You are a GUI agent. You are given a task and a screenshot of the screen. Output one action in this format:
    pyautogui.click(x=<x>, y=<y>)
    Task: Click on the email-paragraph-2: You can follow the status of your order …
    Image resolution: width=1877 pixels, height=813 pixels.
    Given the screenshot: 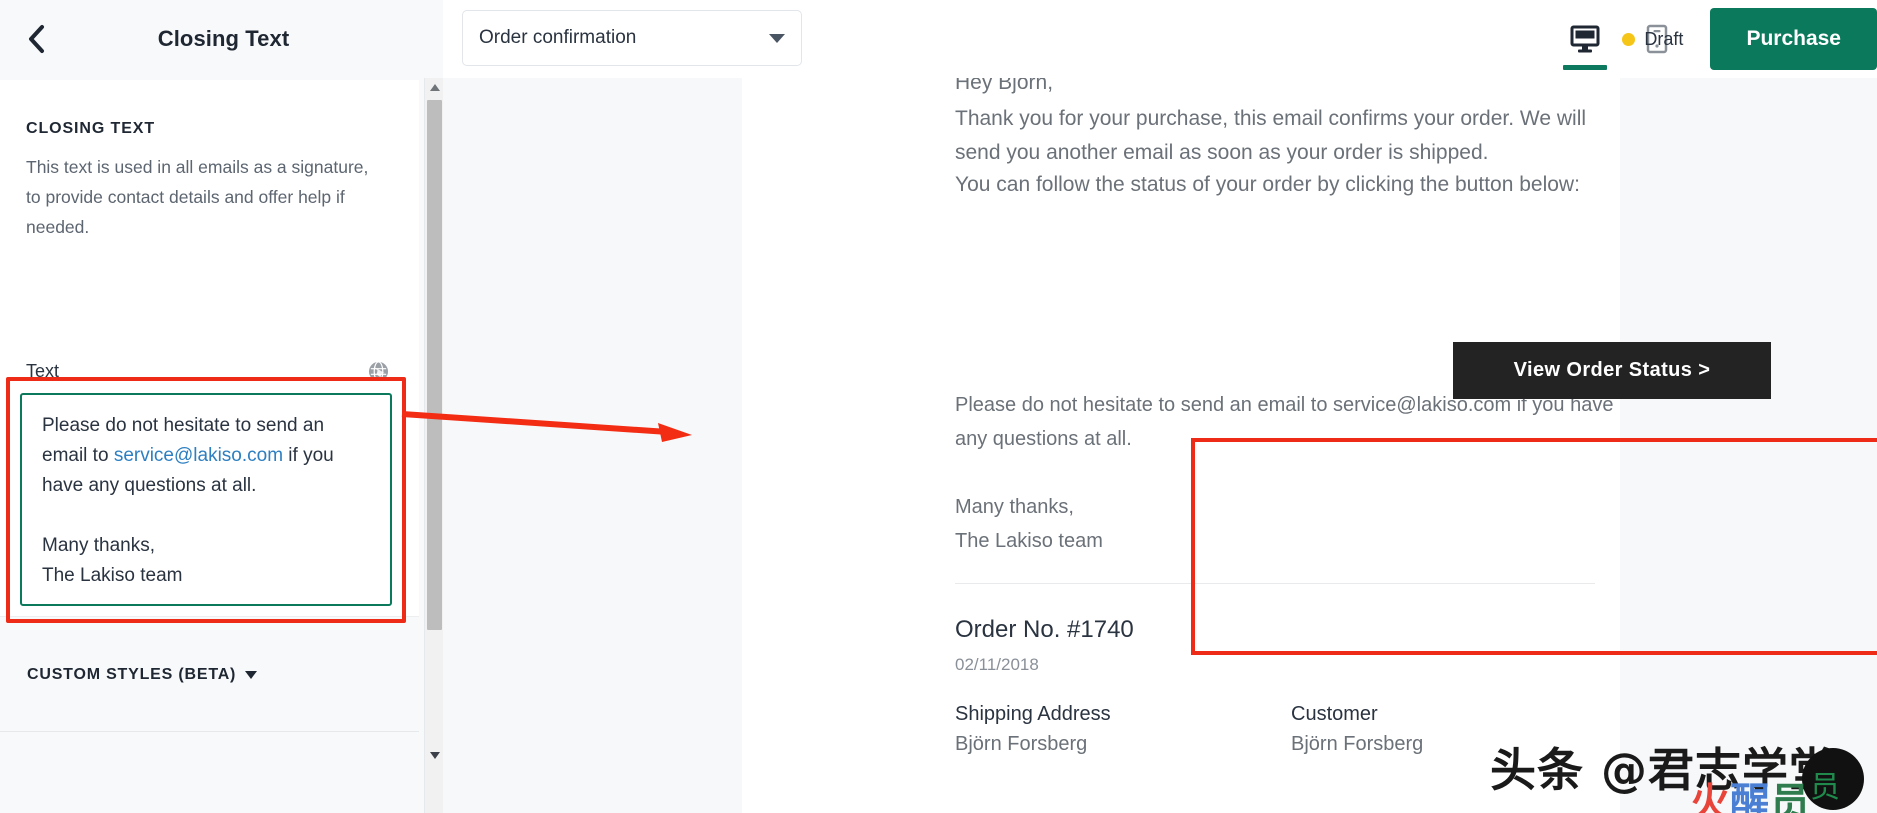 What is the action you would take?
    pyautogui.click(x=1267, y=184)
    